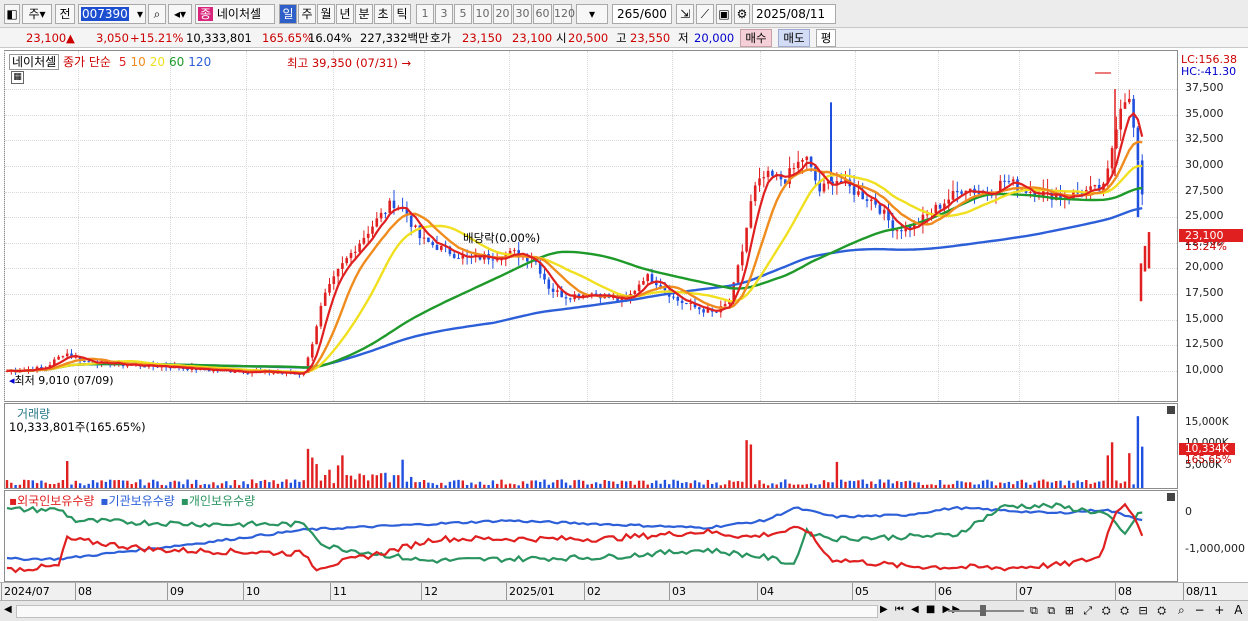 Image resolution: width=1248 pixels, height=621 pixels. I want to click on buy-button: 매수, so click(756, 38).